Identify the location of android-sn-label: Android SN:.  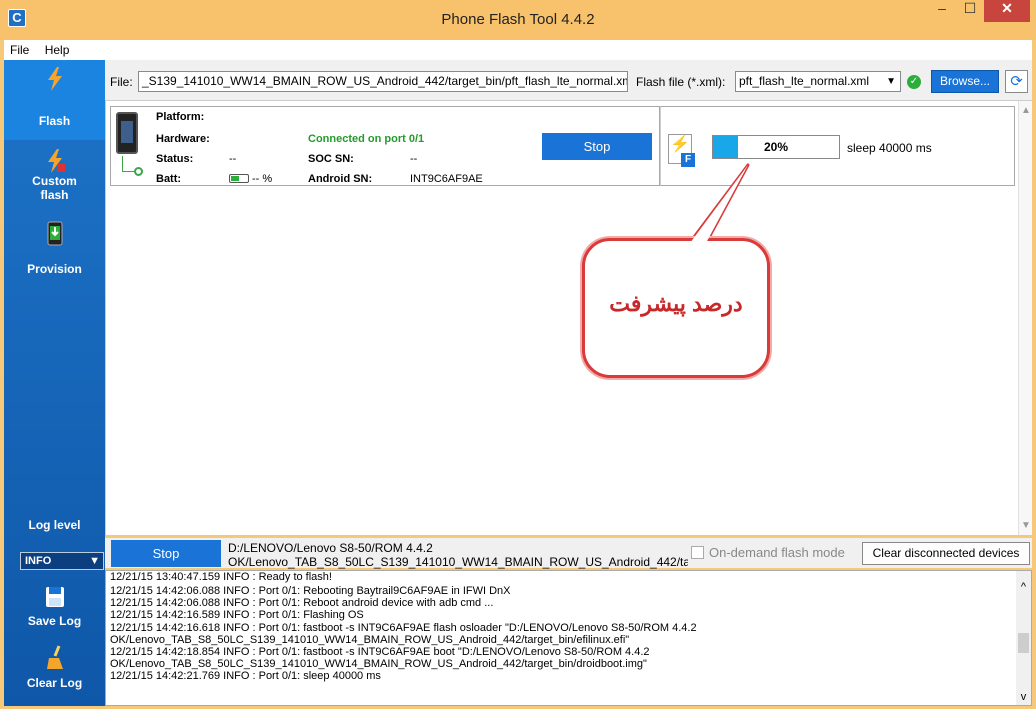
(340, 179).